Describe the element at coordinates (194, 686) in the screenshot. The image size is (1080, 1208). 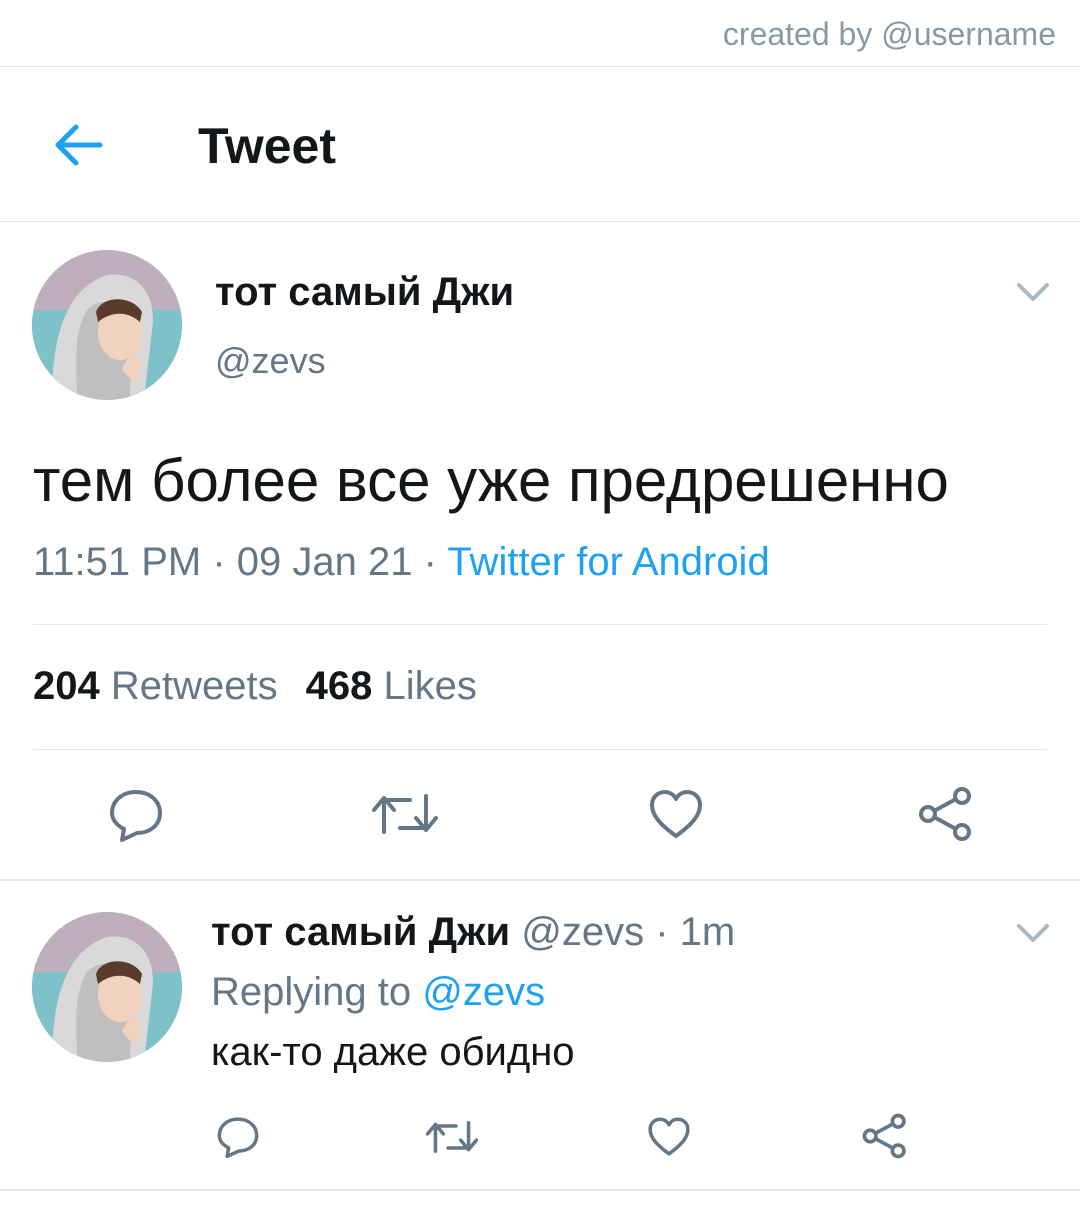
I see `retweets-label: Retweets` at that location.